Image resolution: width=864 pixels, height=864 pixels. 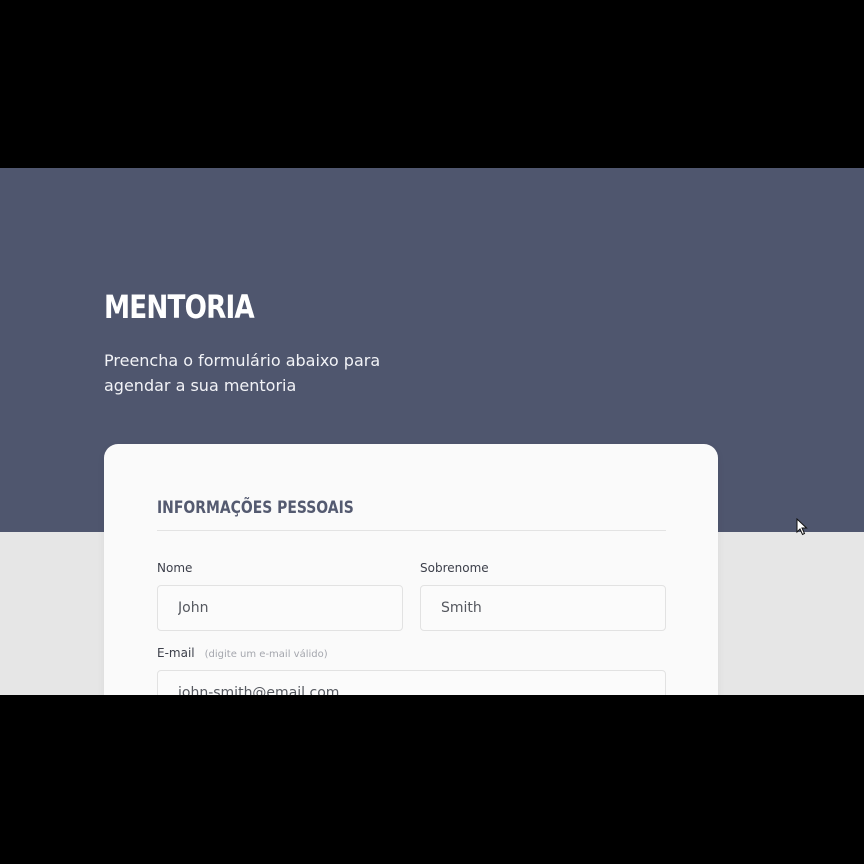 What do you see at coordinates (802, 527) in the screenshot?
I see `mouse-pointer-icon` at bounding box center [802, 527].